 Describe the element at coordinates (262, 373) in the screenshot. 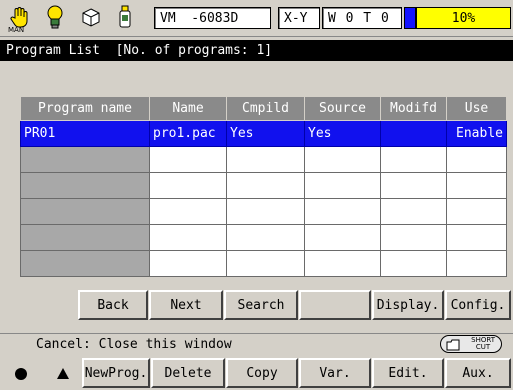

I see `copy-button: Copy` at that location.